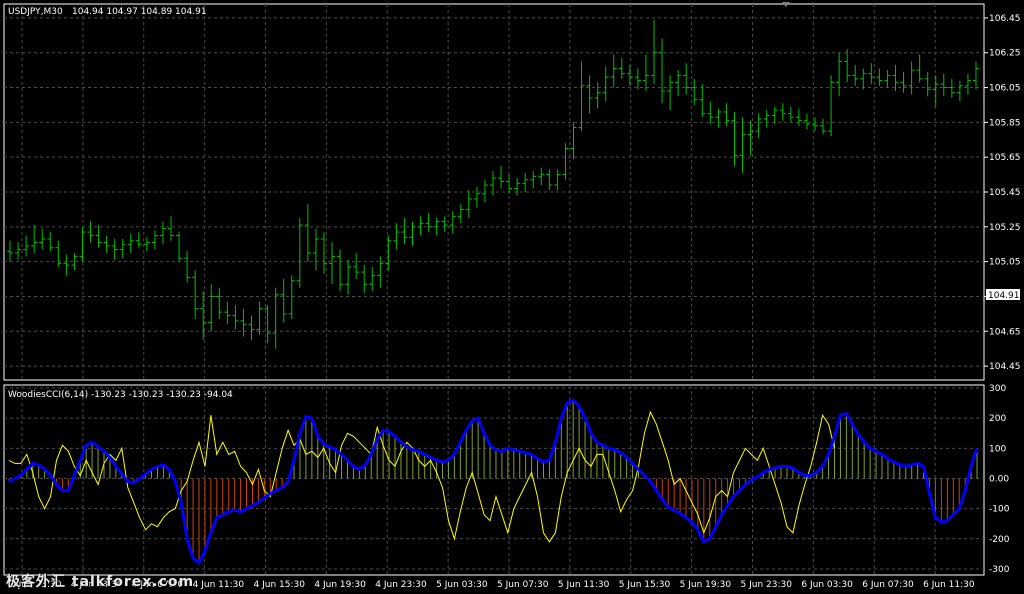 Image resolution: width=1024 pixels, height=594 pixels. Describe the element at coordinates (1005, 54) in the screenshot. I see `price-tick-label: 106.25` at that location.